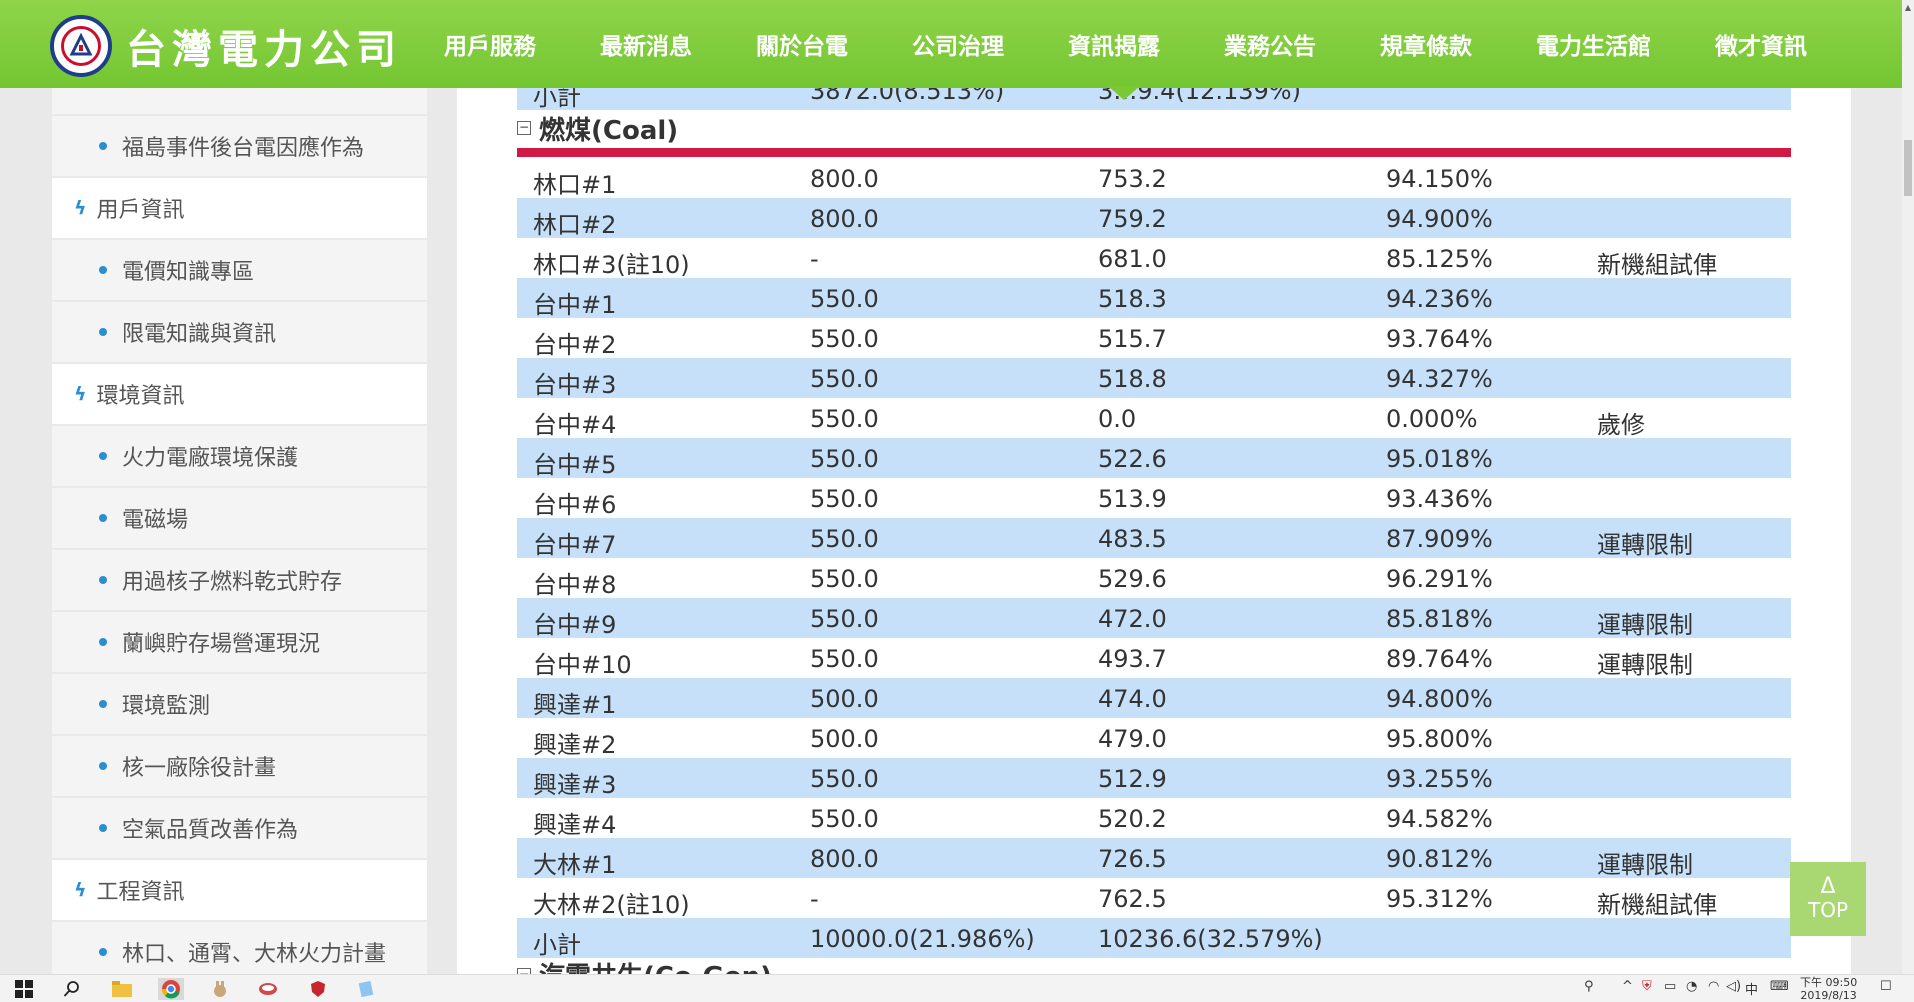 The height and width of the screenshot is (1002, 1914). I want to click on sidebar-category-environment: ϟ 環境資訊, so click(239, 394).